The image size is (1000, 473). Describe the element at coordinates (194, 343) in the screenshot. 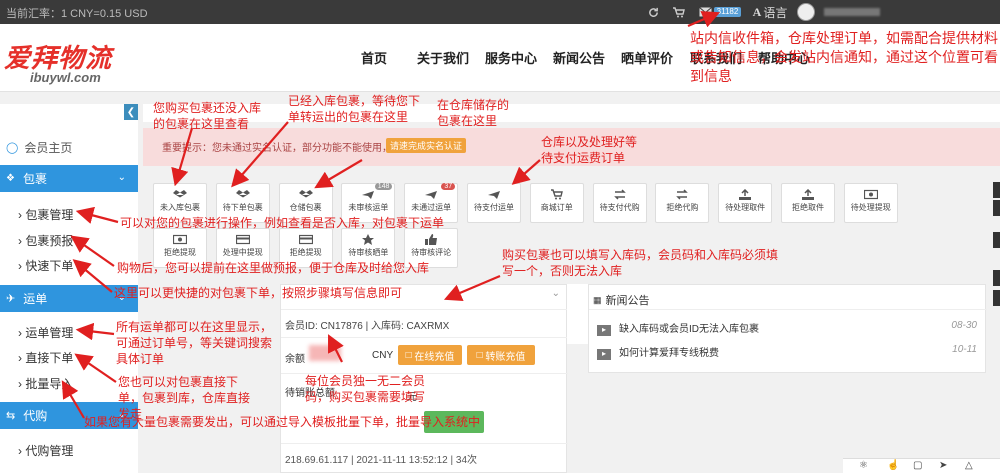

I see `annotation-waybill-manage: 所有运单都可以在这里显示，可通过订单号，等关键词搜索具体订单` at that location.